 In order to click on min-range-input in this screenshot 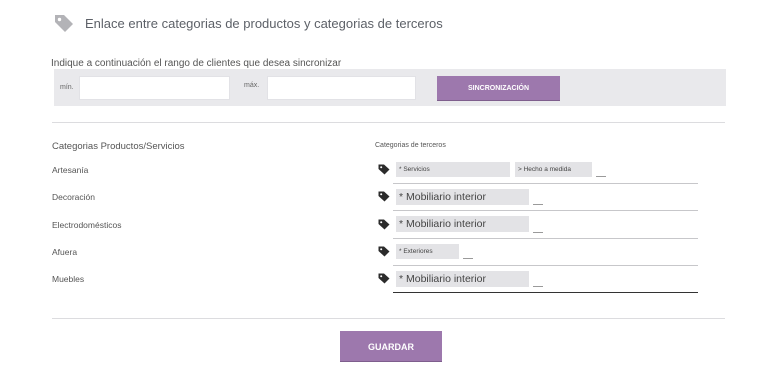, I will do `click(154, 88)`.